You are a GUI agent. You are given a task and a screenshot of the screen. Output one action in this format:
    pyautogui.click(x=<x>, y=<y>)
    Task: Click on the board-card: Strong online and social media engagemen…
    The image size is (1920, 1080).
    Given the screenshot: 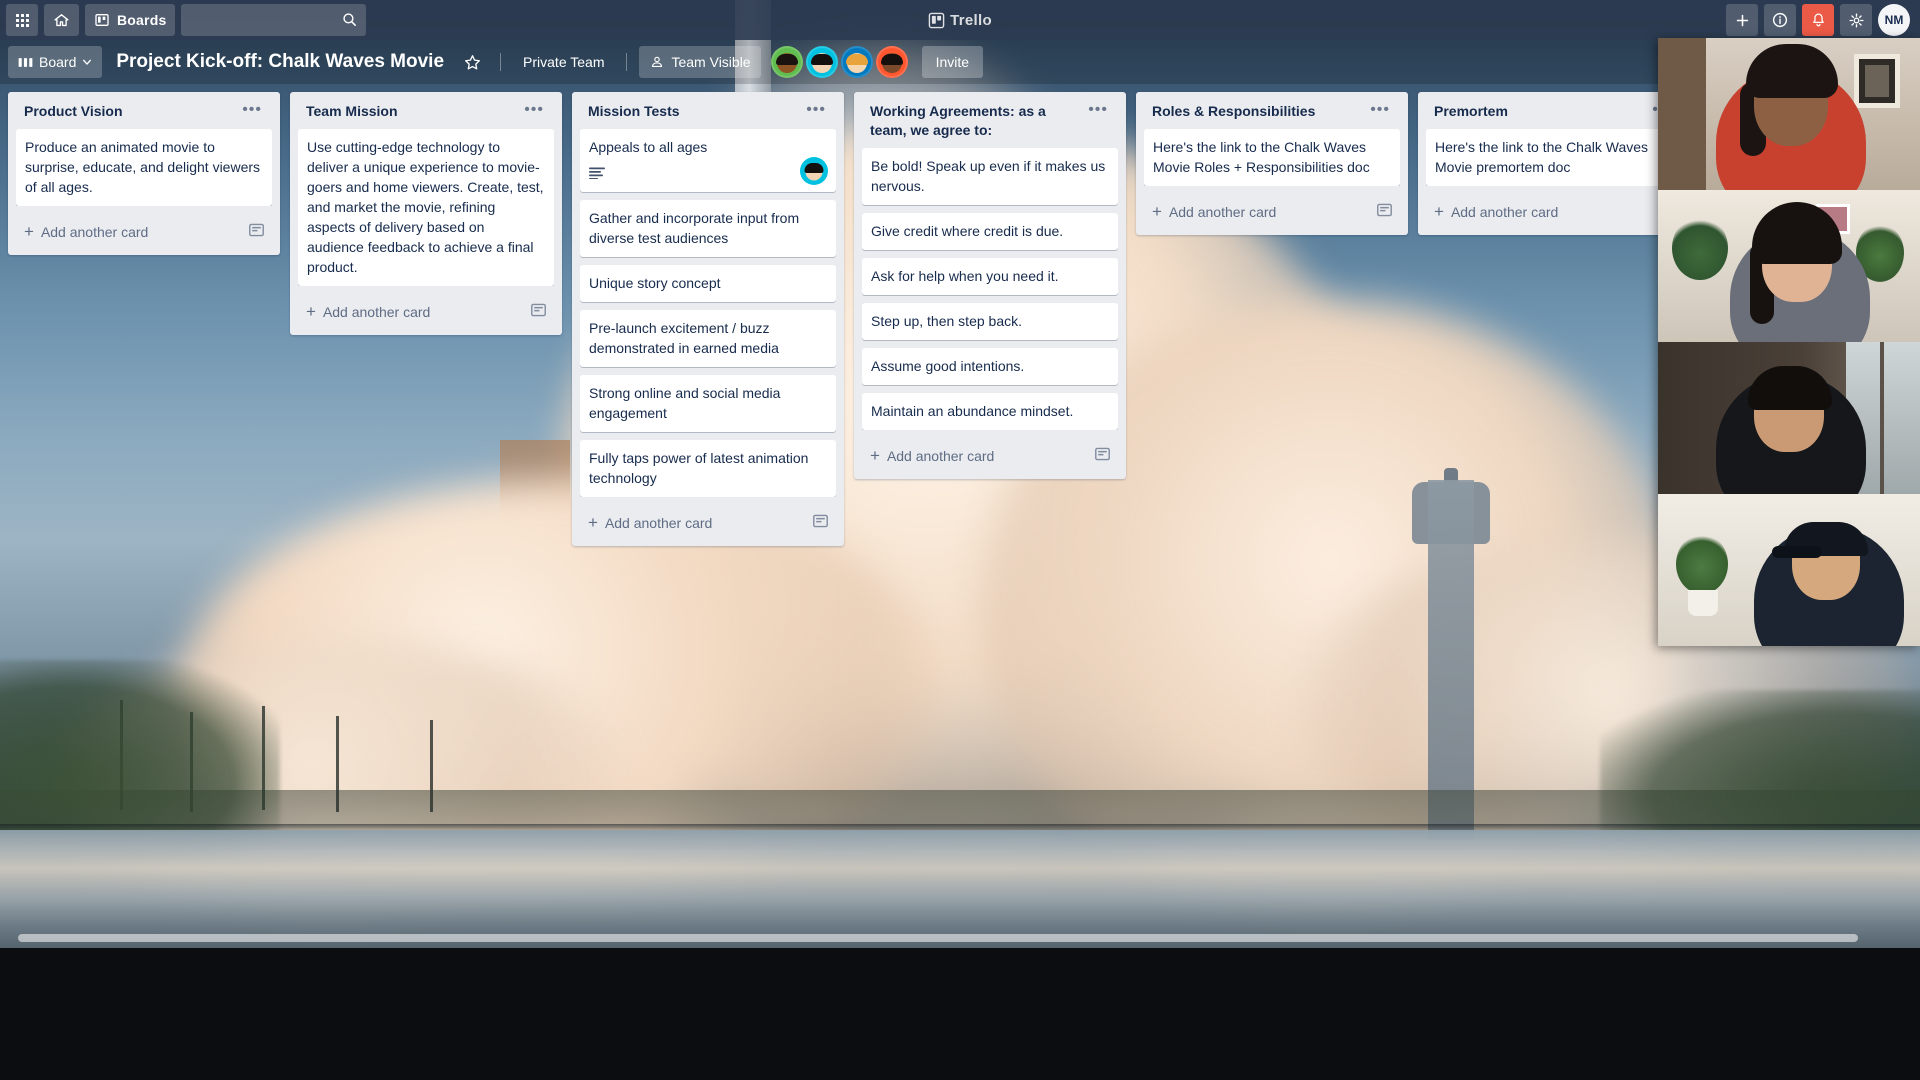 What is the action you would take?
    pyautogui.click(x=708, y=403)
    